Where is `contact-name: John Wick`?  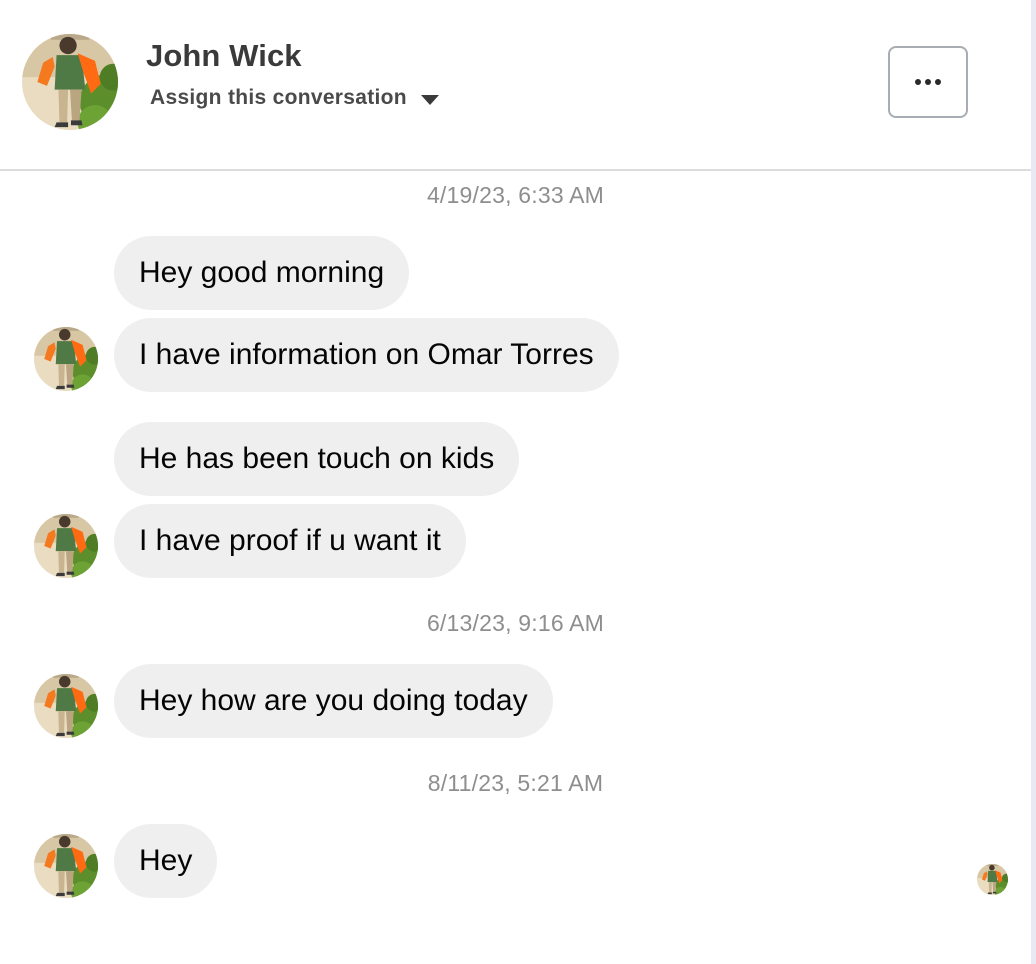 contact-name: John Wick is located at coordinates (224, 56).